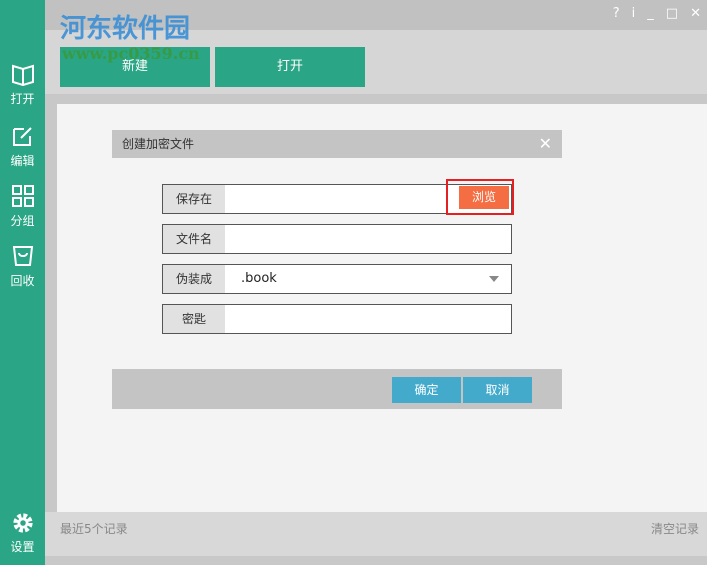 The image size is (707, 565). I want to click on field-label: 伪装成, so click(194, 279).